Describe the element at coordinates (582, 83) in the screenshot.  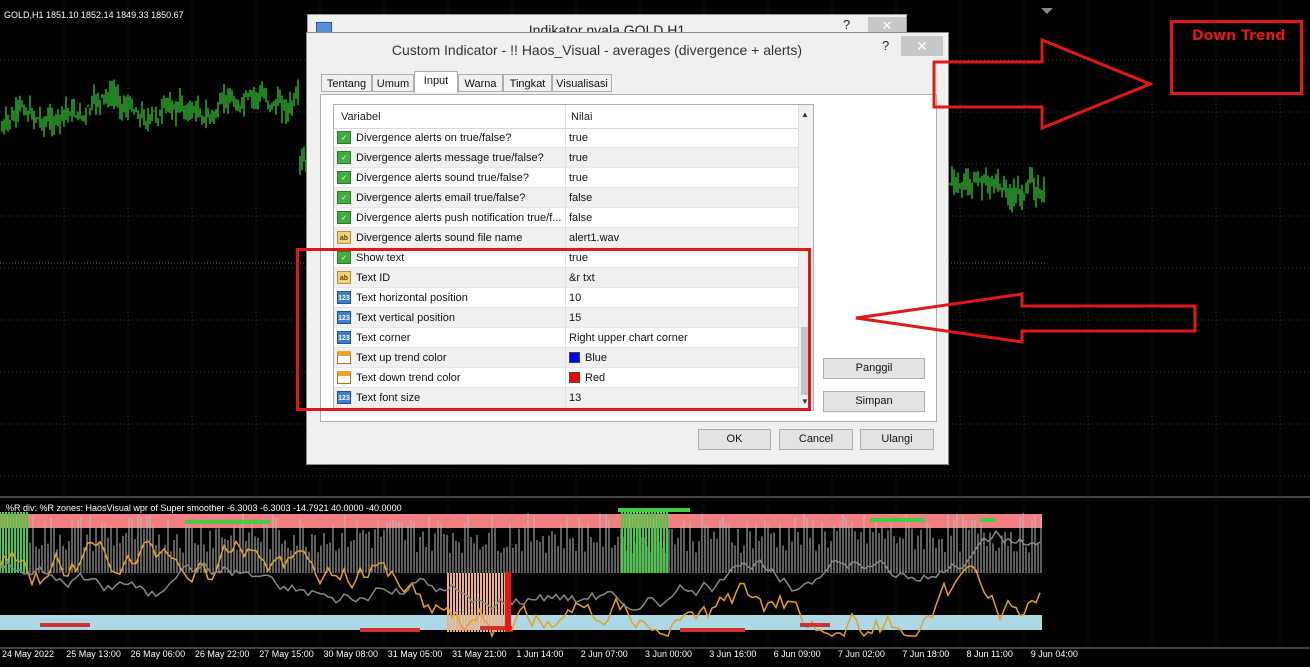
I see `tab-visualization: Visualisasi` at that location.